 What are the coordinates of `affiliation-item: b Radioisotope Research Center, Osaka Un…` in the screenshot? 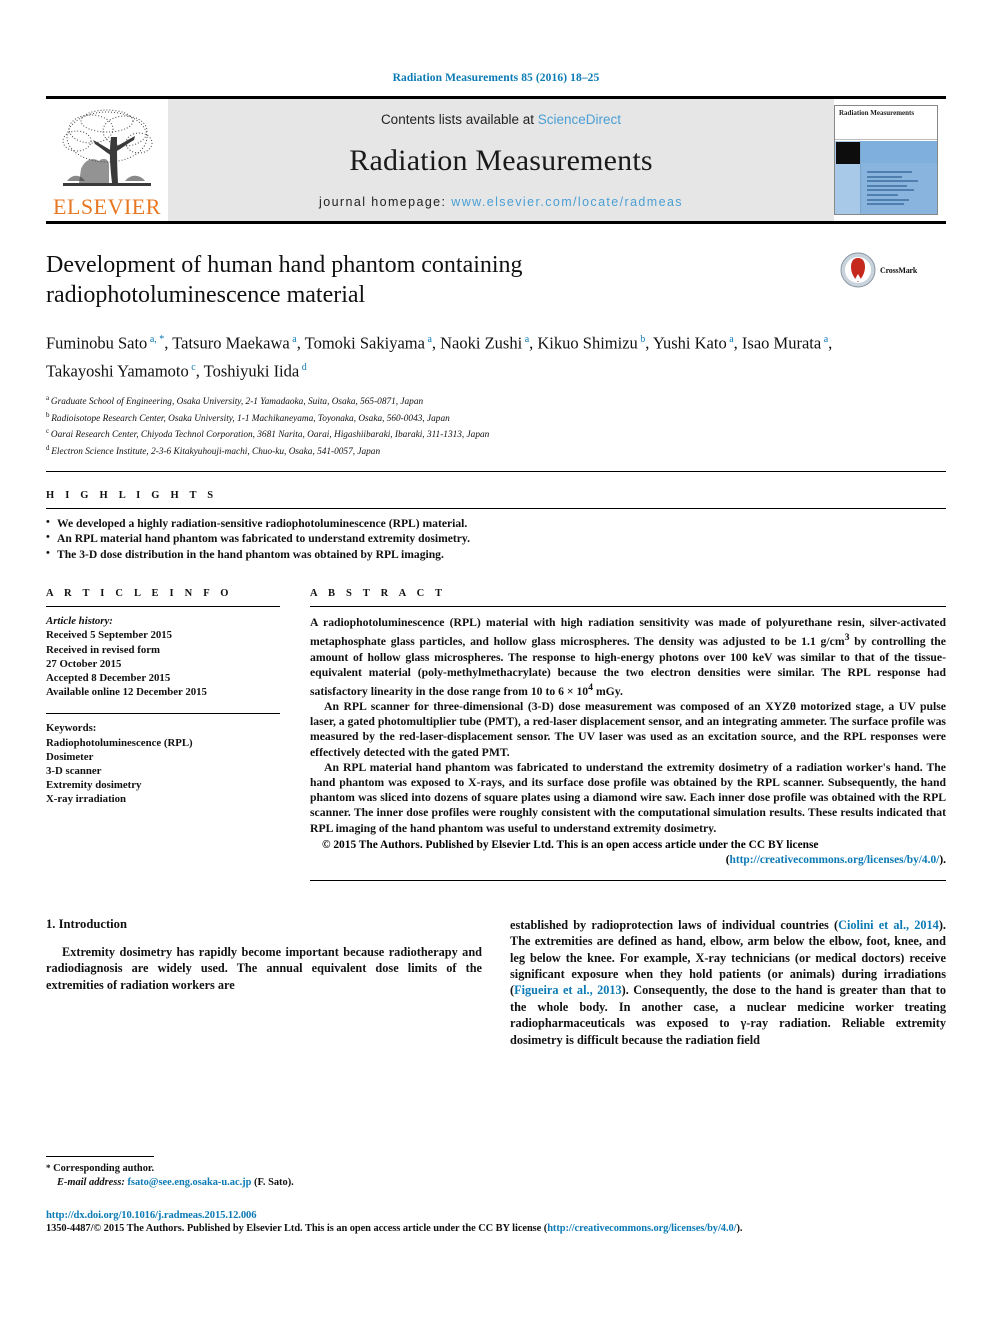 It's located at (496, 417).